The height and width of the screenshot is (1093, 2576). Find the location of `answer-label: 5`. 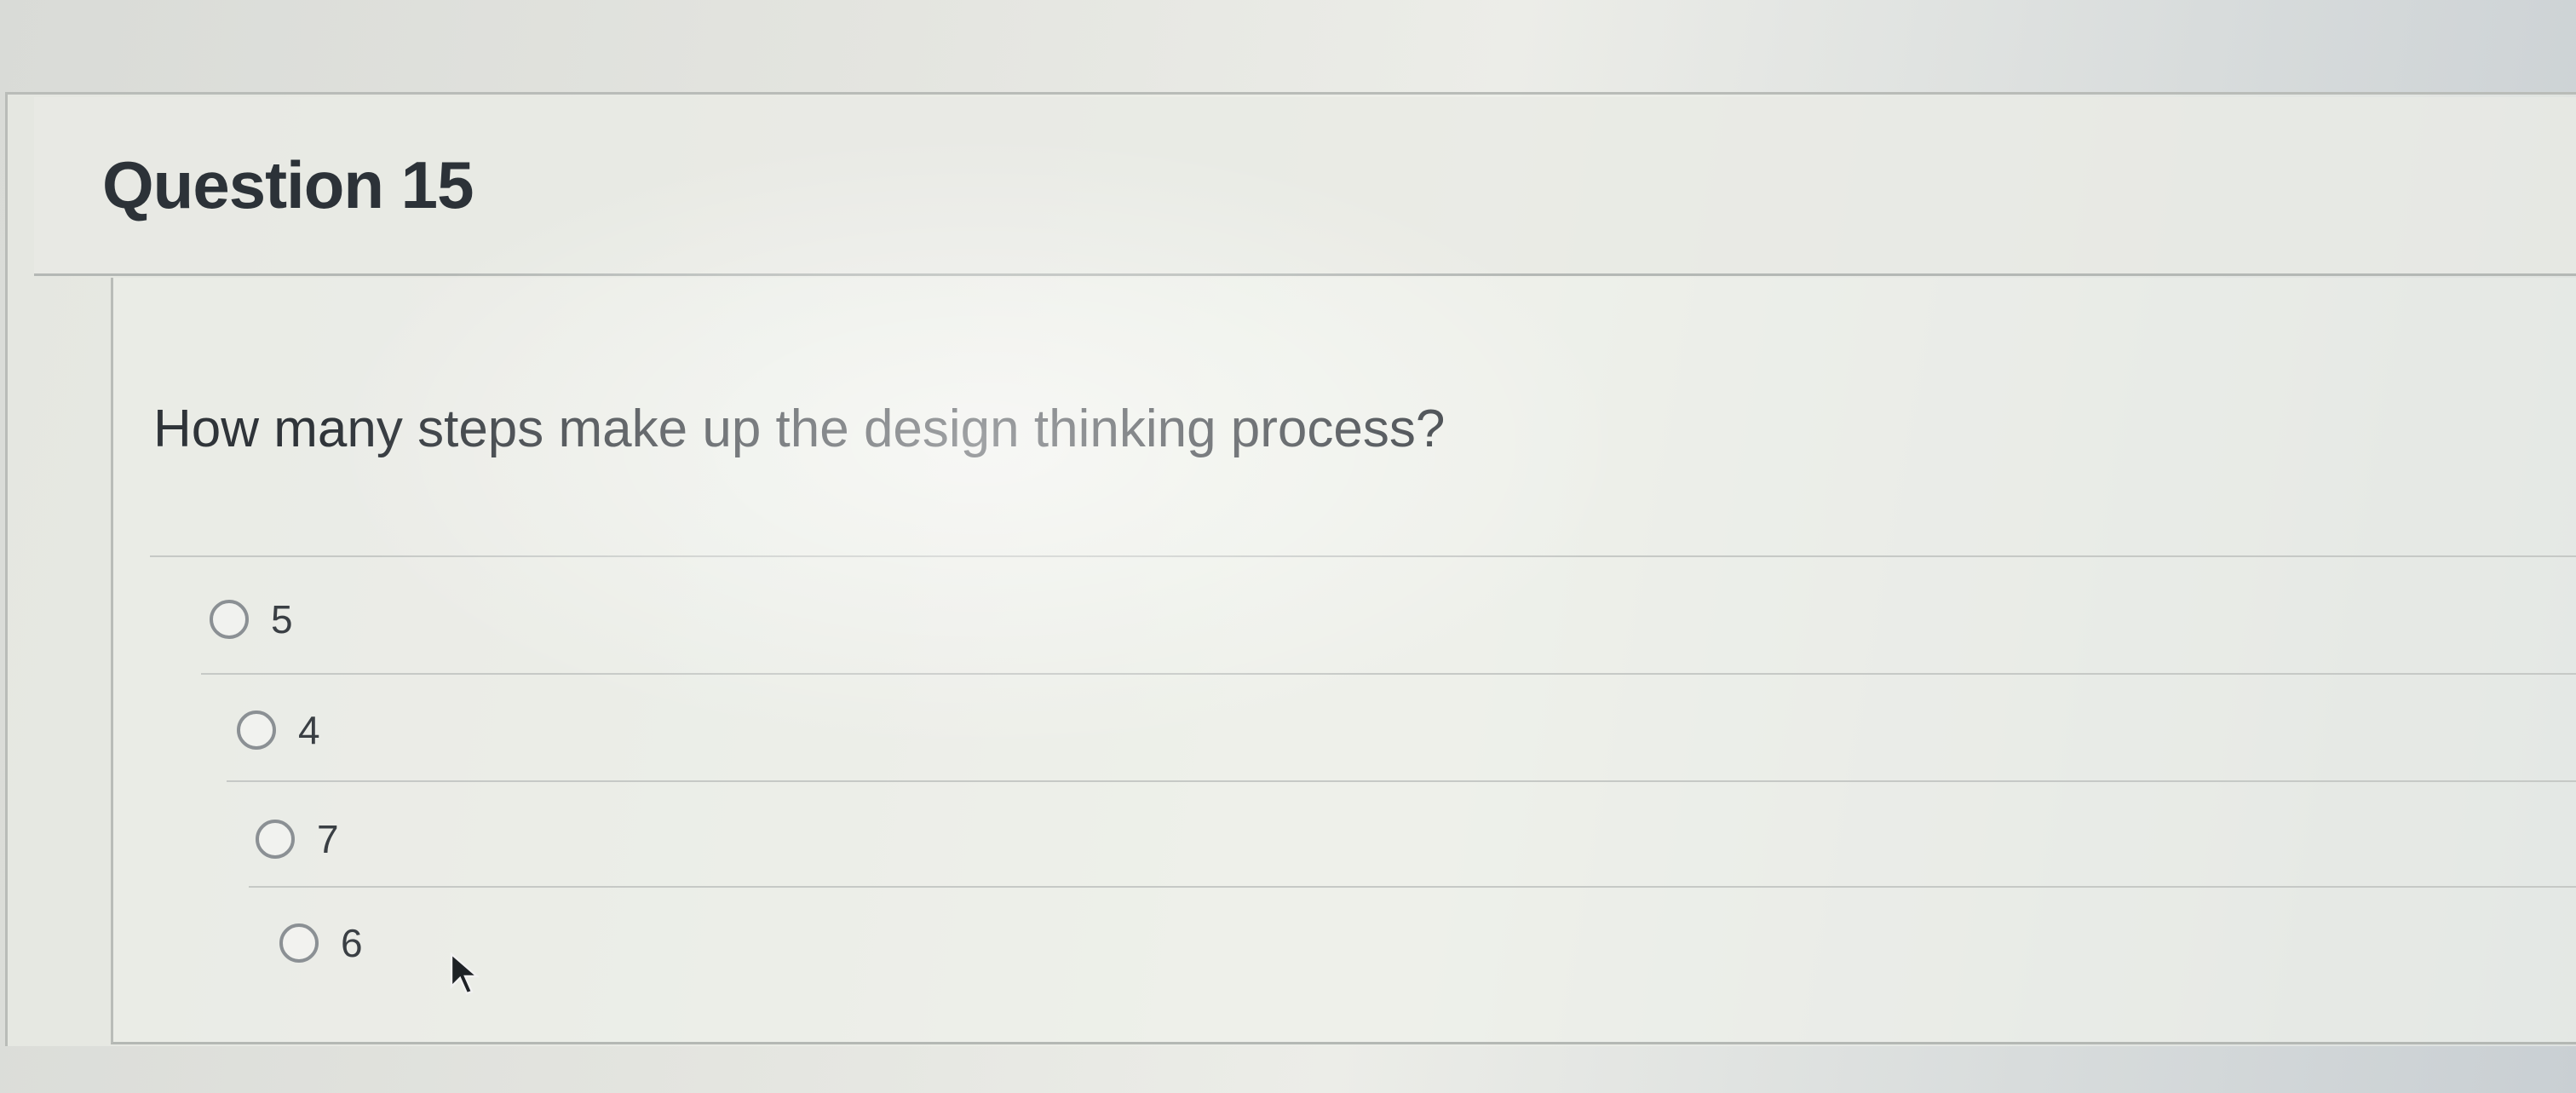

answer-label: 5 is located at coordinates (282, 619).